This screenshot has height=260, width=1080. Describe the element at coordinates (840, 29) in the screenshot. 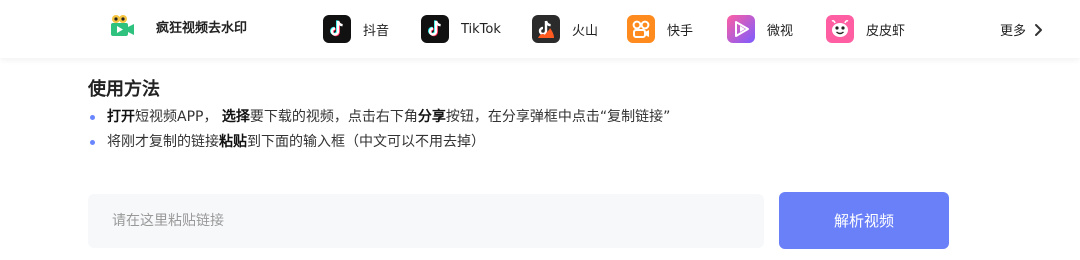

I see `pipixia-icon` at that location.